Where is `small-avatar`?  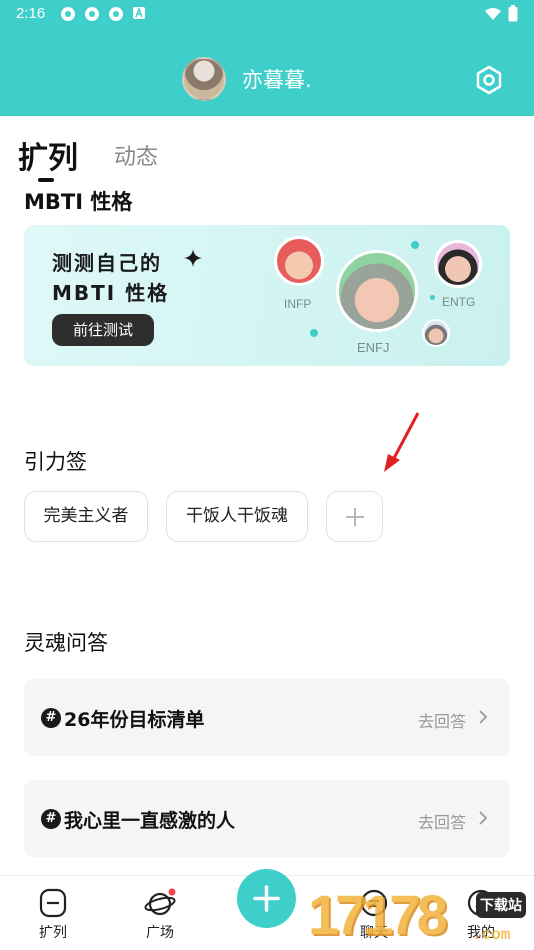
small-avatar is located at coordinates (436, 333).